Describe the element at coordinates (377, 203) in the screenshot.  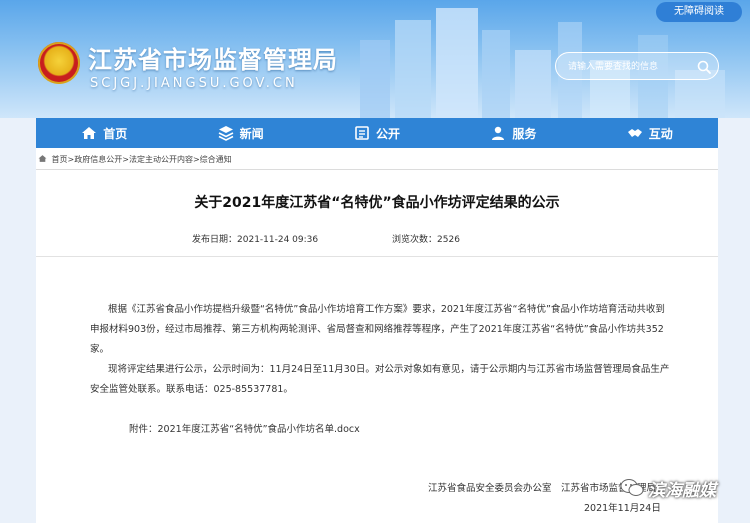
I see `article-title: 关于2021年度江苏省“名特优”食品小作坊评定结果的公示` at that location.